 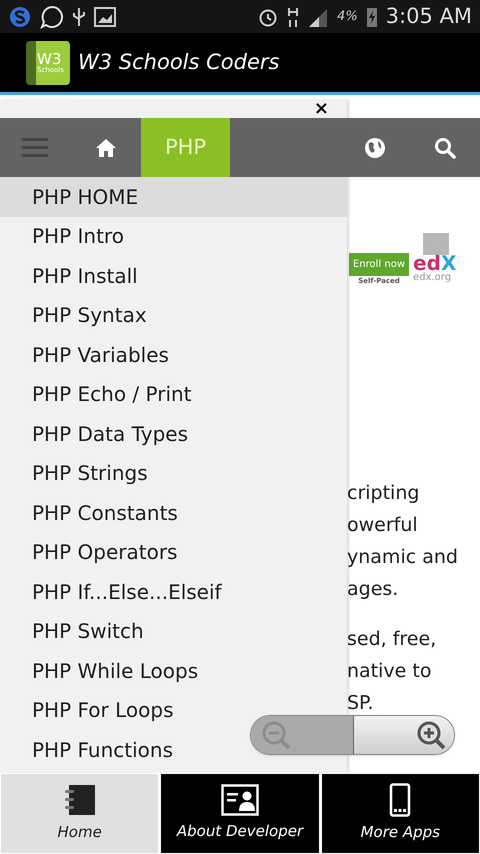 I want to click on zoom-control, so click(x=352, y=735).